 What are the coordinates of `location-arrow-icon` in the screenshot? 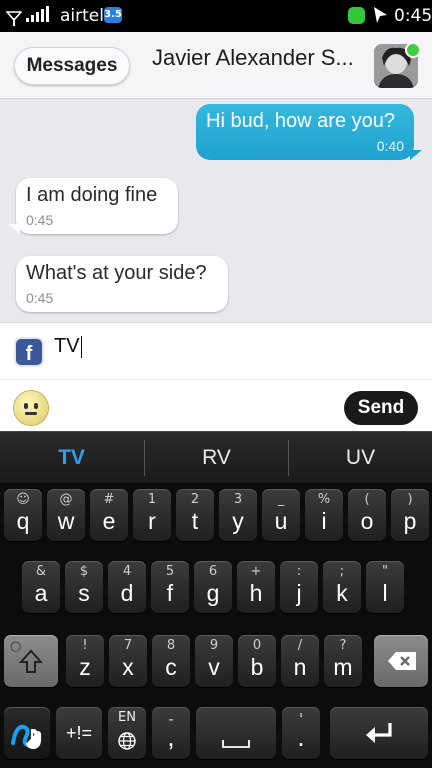 It's located at (380, 15).